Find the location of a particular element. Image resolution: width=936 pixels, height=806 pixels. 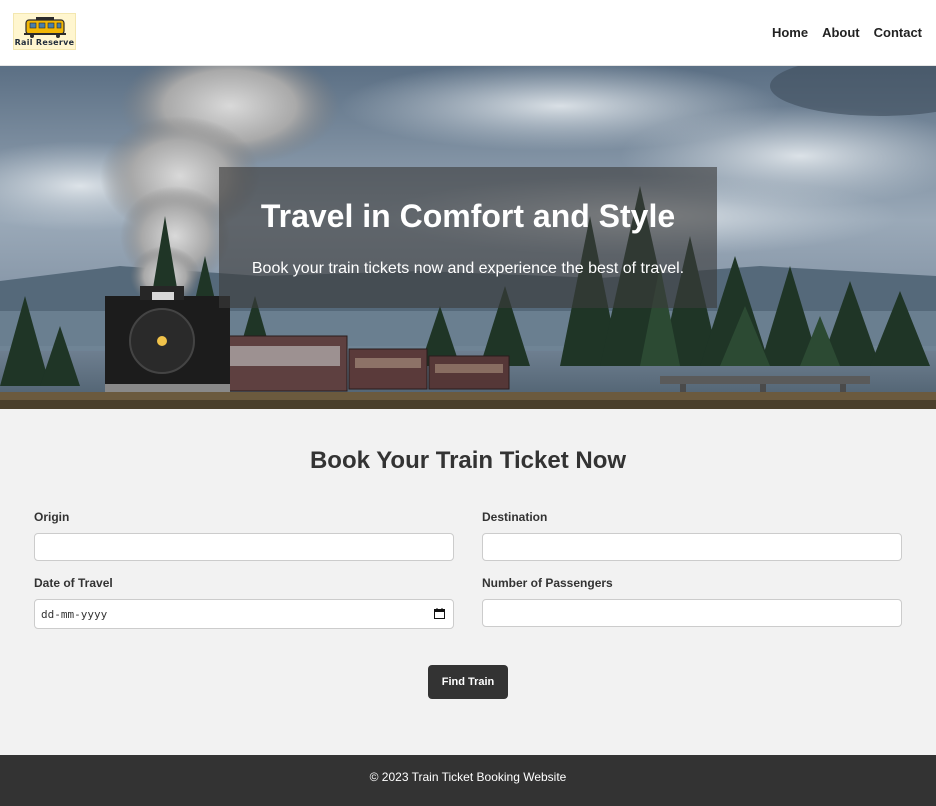

site-header: Rail Reserve Home About Contact is located at coordinates (468, 33).